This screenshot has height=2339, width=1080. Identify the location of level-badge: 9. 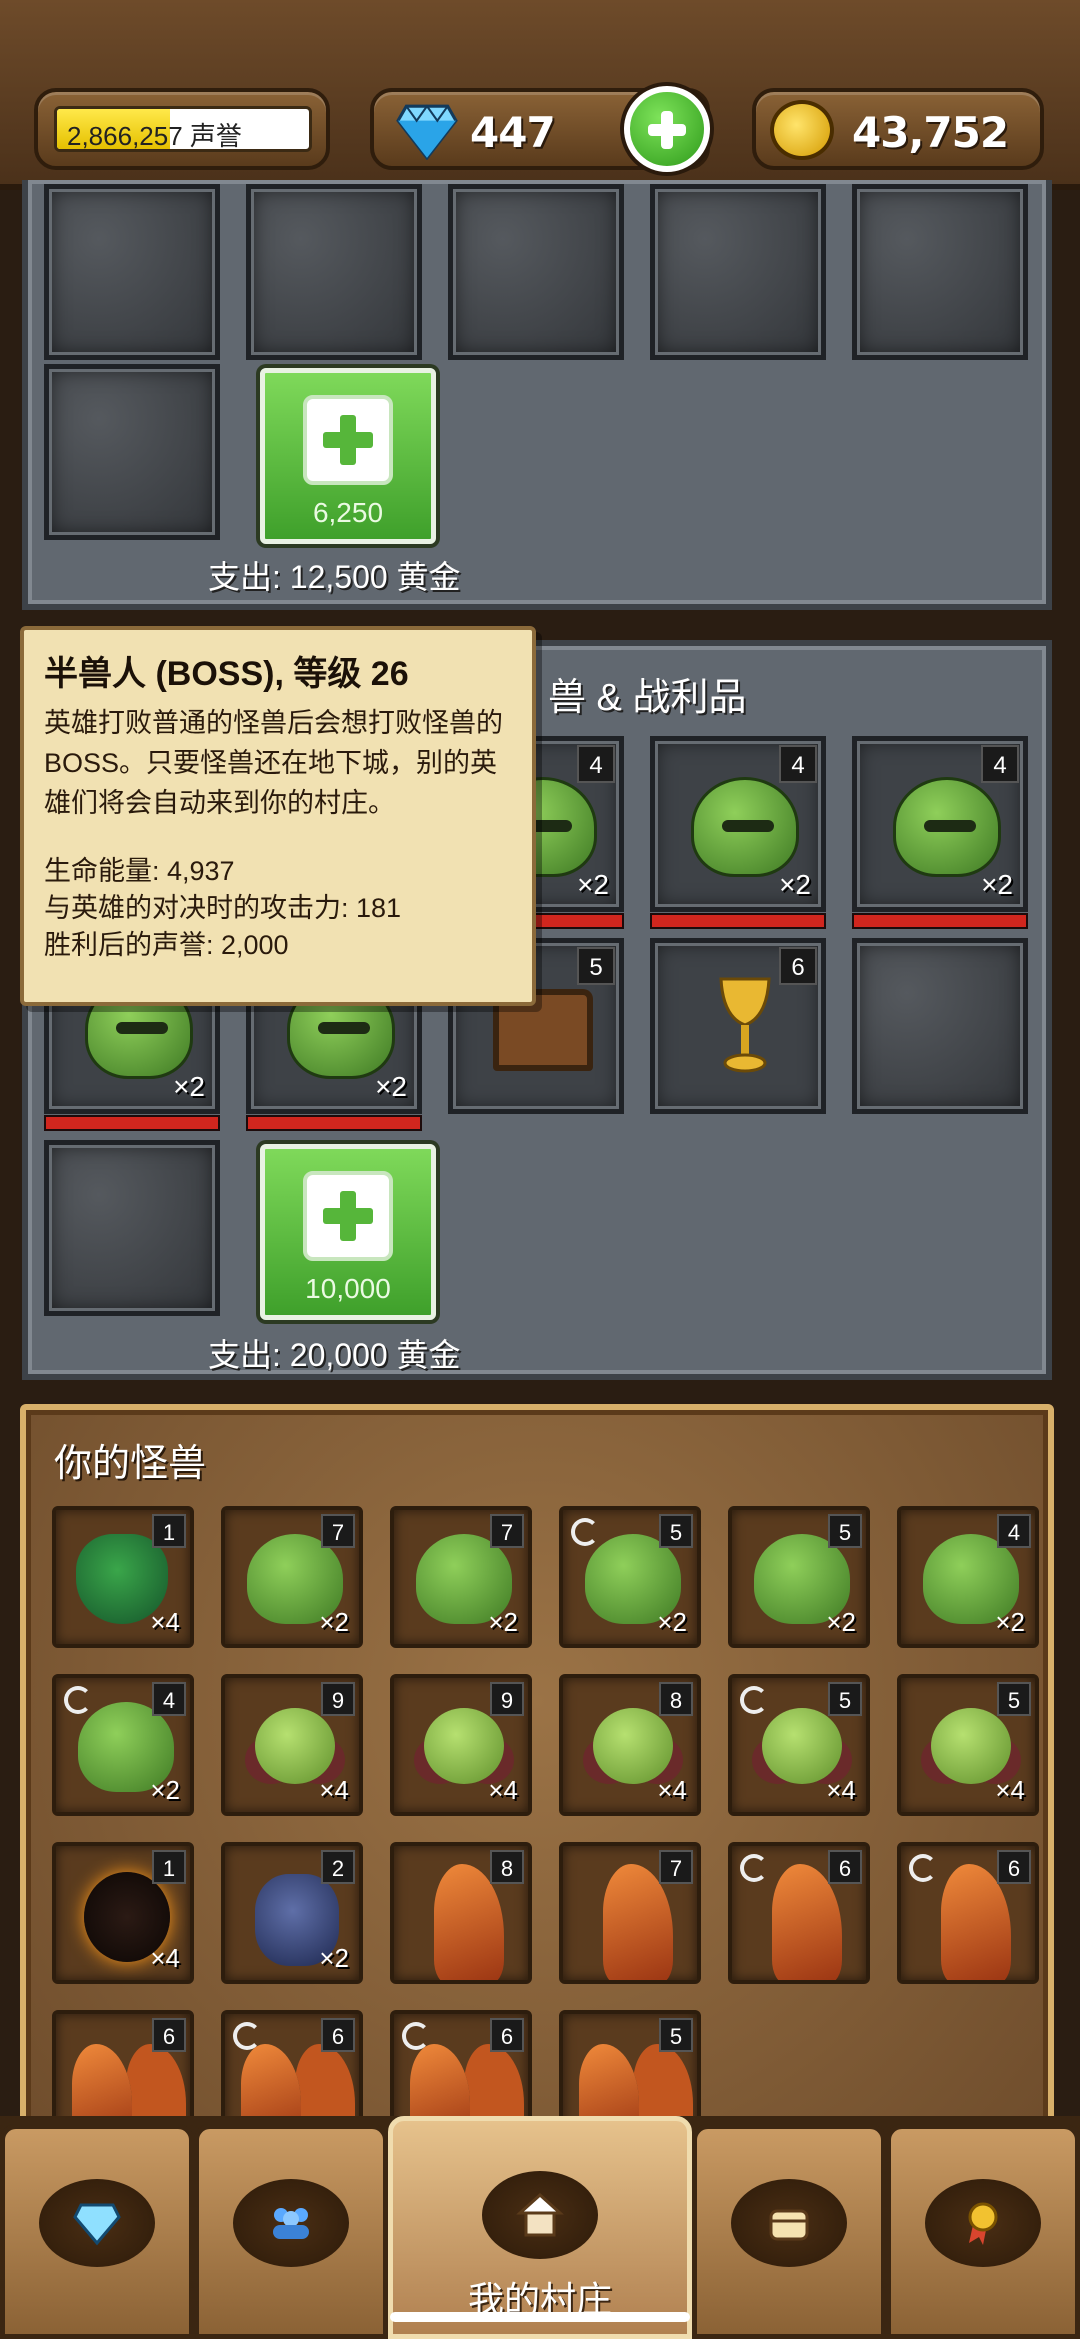
(507, 1699).